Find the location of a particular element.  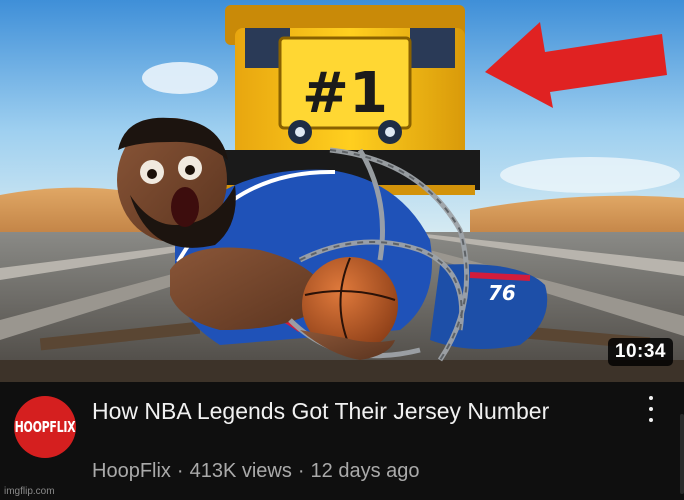

watermark: imgflip.com is located at coordinates (29, 491).